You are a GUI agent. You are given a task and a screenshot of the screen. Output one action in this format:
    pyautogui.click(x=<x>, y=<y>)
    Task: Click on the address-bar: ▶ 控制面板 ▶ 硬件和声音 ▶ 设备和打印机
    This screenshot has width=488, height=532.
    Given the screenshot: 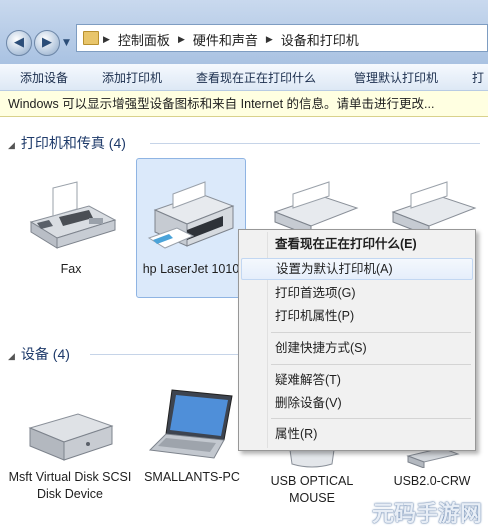 What is the action you would take?
    pyautogui.click(x=282, y=38)
    